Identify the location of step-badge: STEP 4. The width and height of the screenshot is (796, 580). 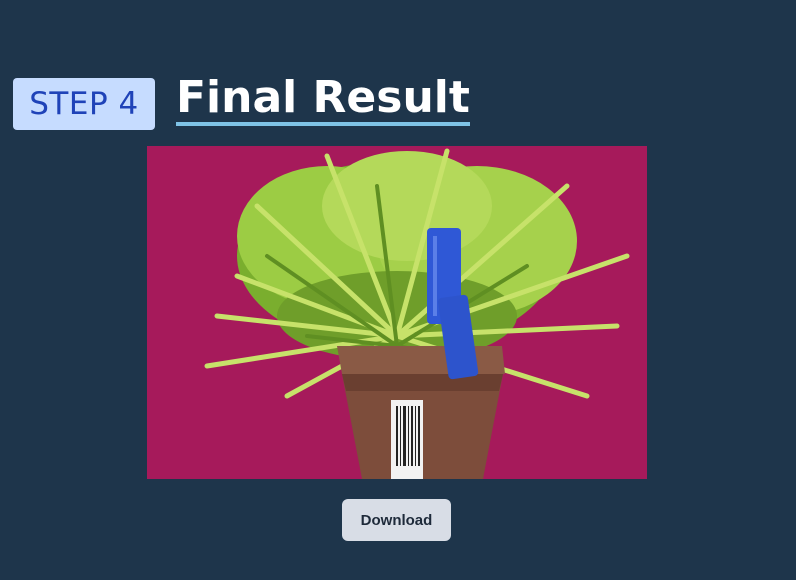
(84, 104).